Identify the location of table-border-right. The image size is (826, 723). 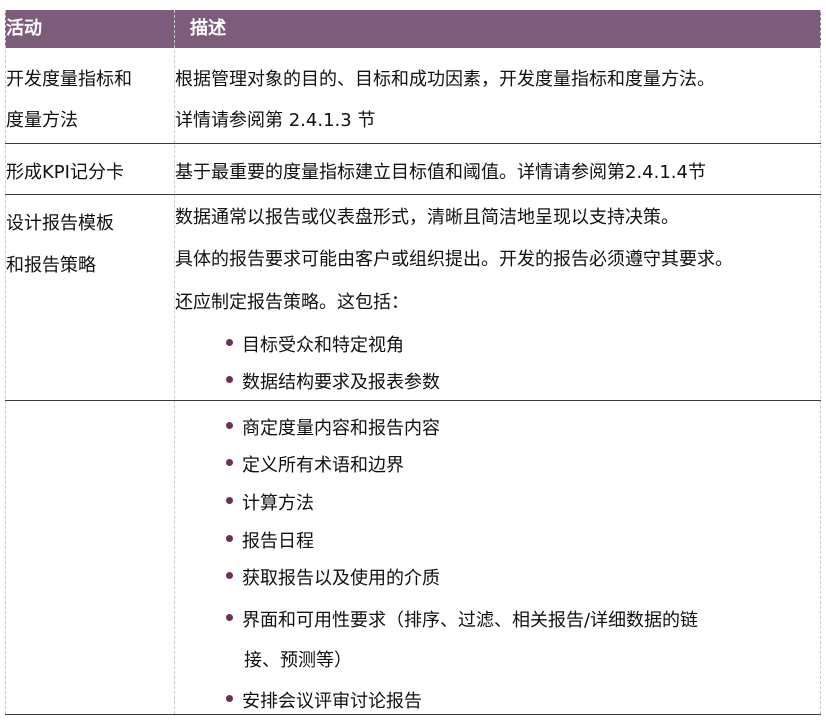
(820, 362).